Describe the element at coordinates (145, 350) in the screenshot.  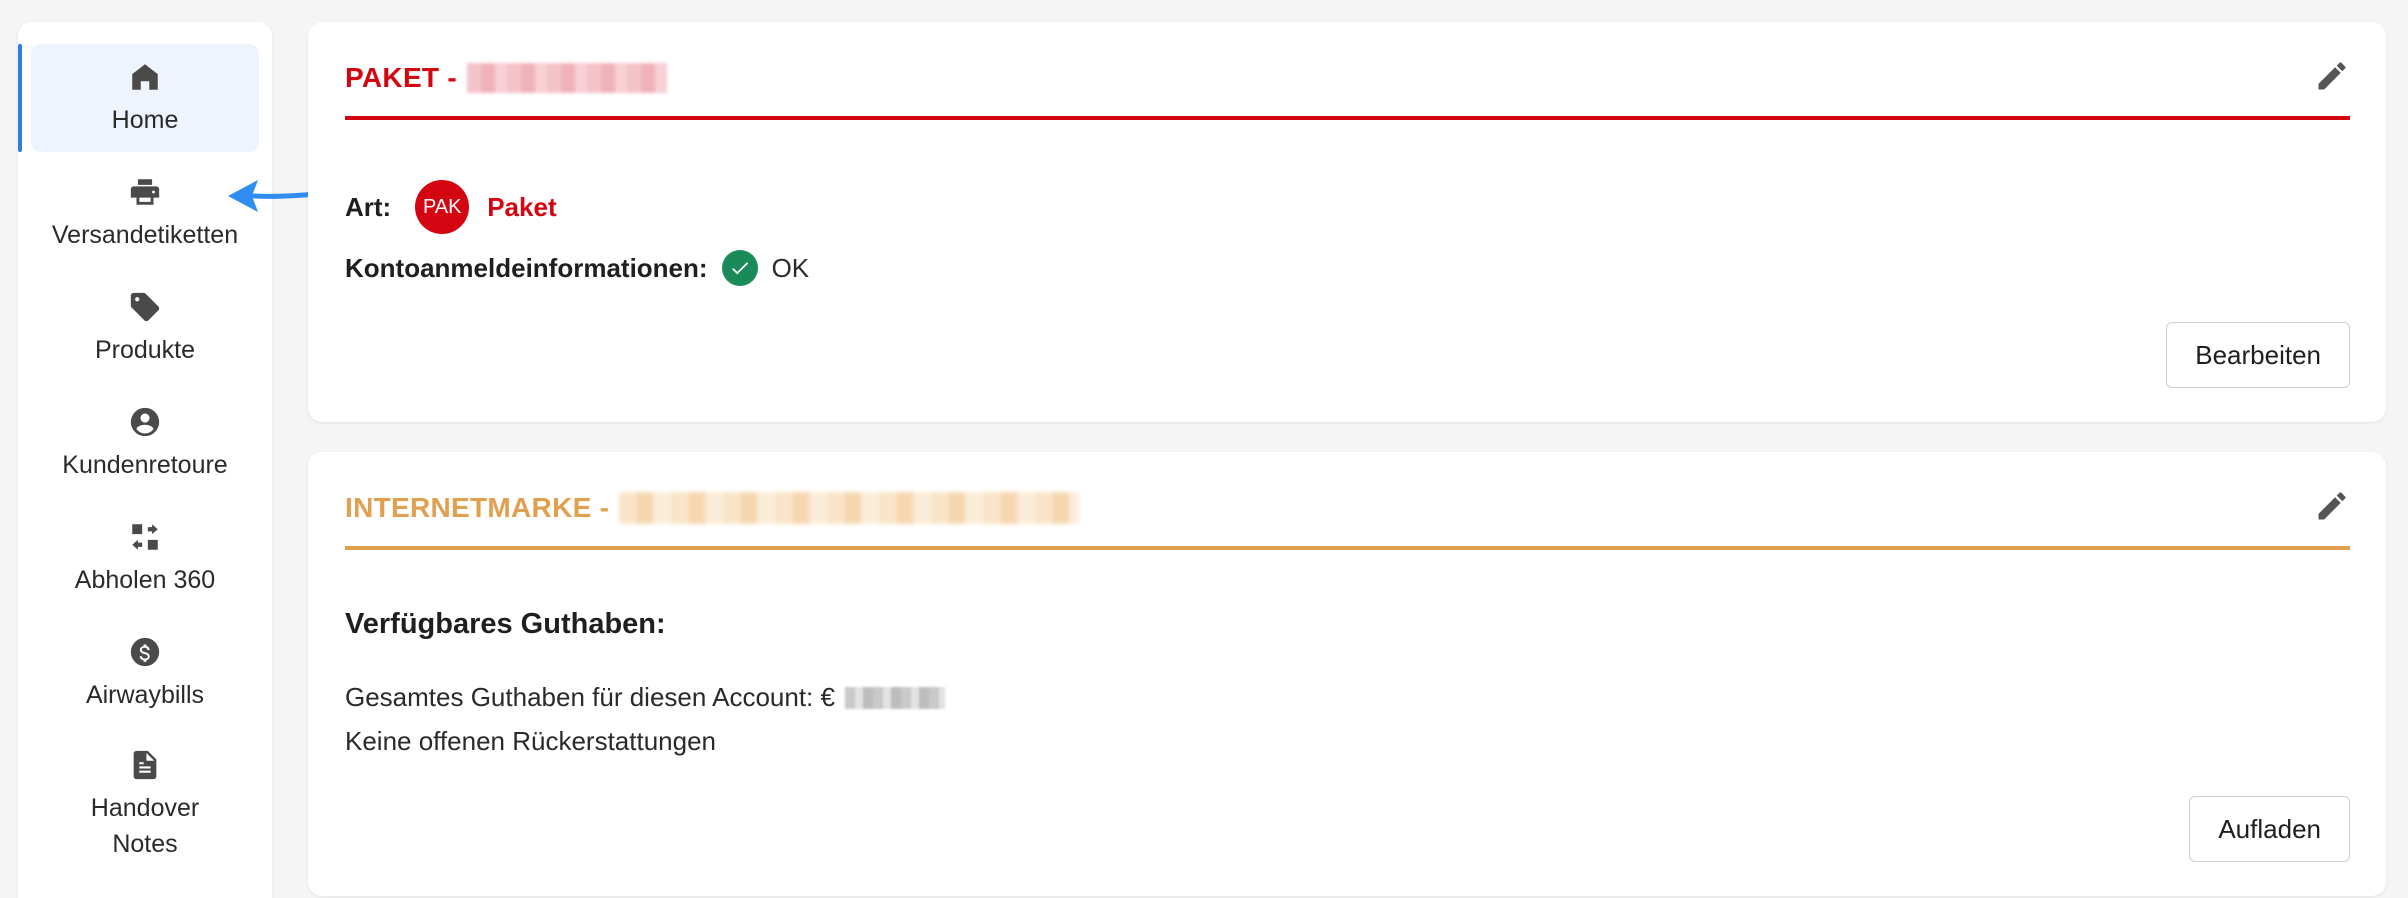
I see `sidebar-item-label: Produkte` at that location.